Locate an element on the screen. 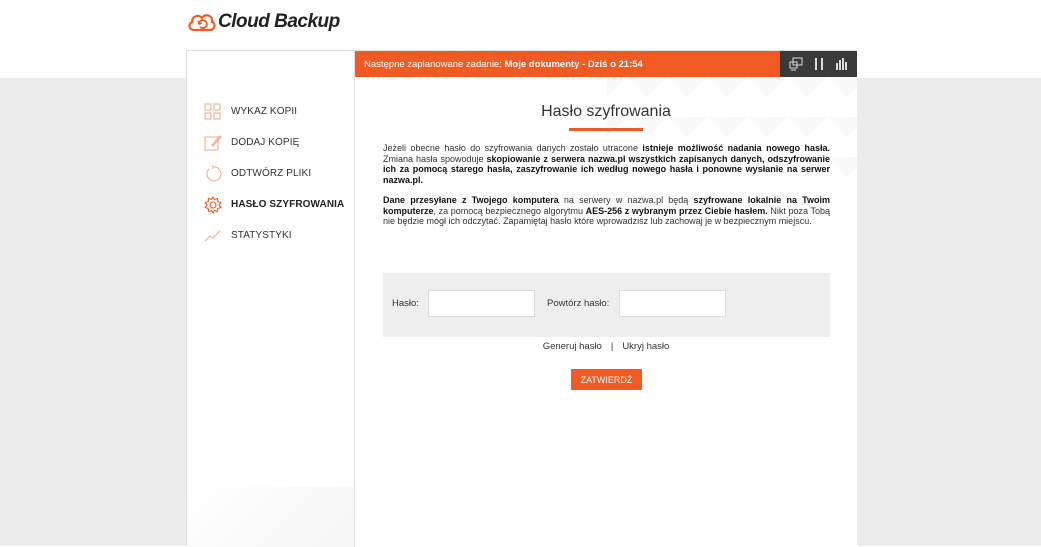 Image resolution: width=1041 pixels, height=547 pixels. text-bold-fragment: Dane przesyłane z Twojego komputera is located at coordinates (471, 200).